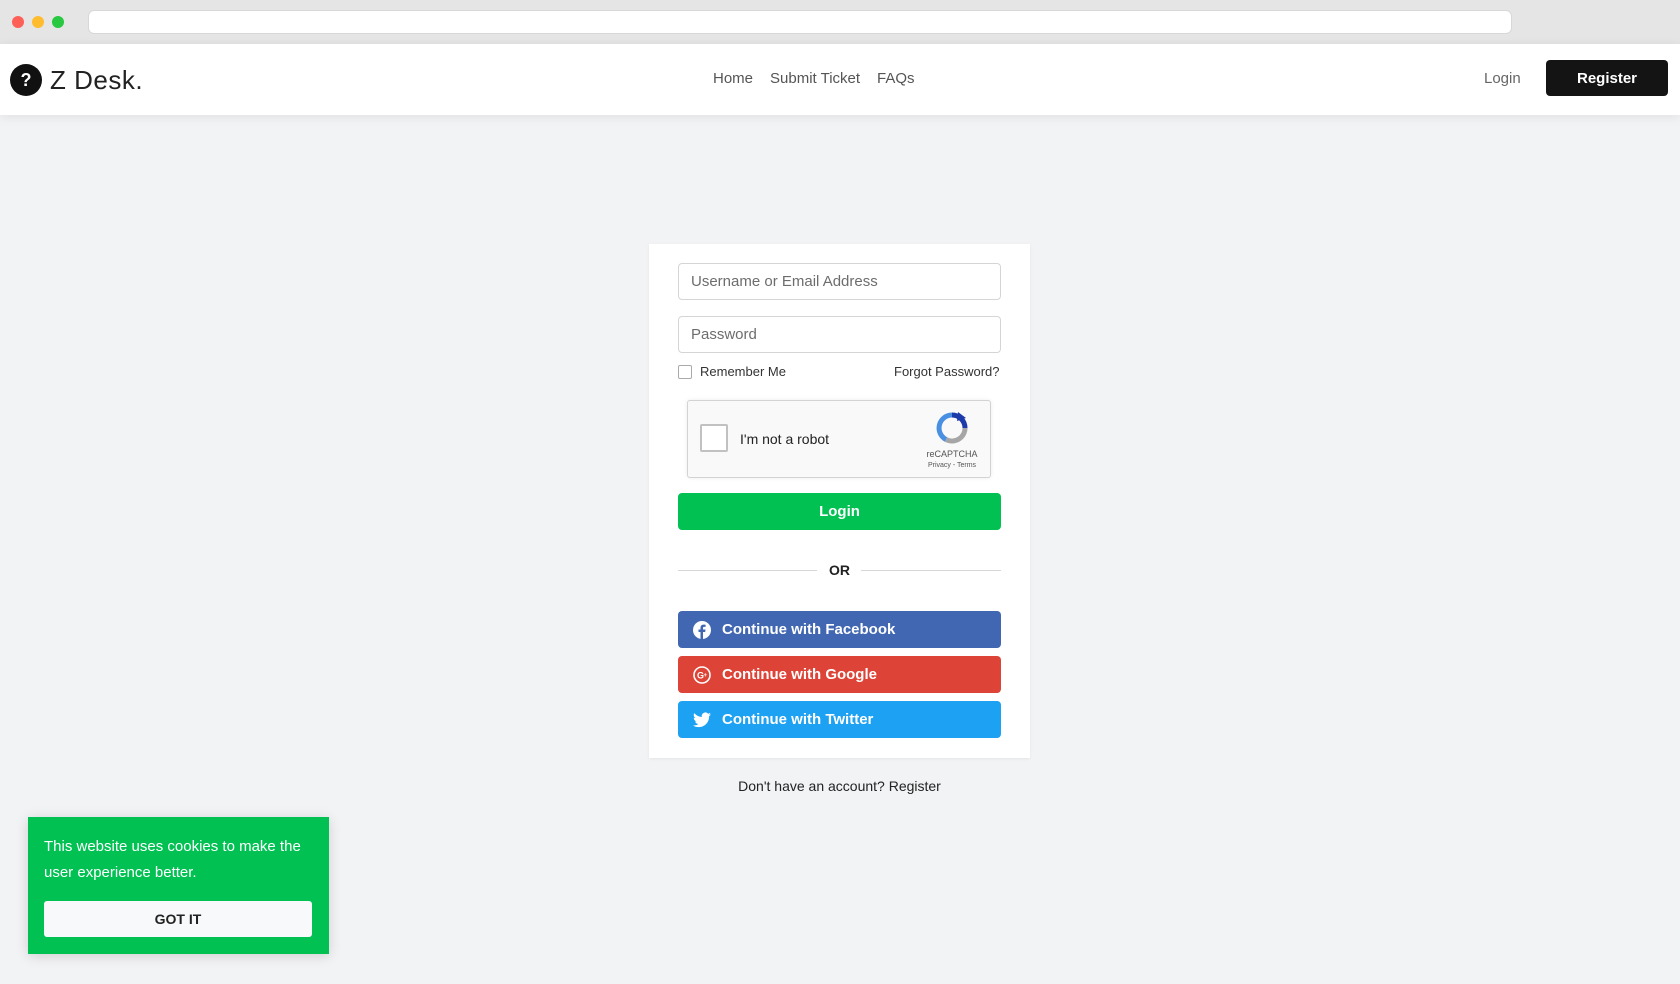 The width and height of the screenshot is (1680, 984). Describe the element at coordinates (799, 674) in the screenshot. I see `google-button-label: Continue with Google` at that location.